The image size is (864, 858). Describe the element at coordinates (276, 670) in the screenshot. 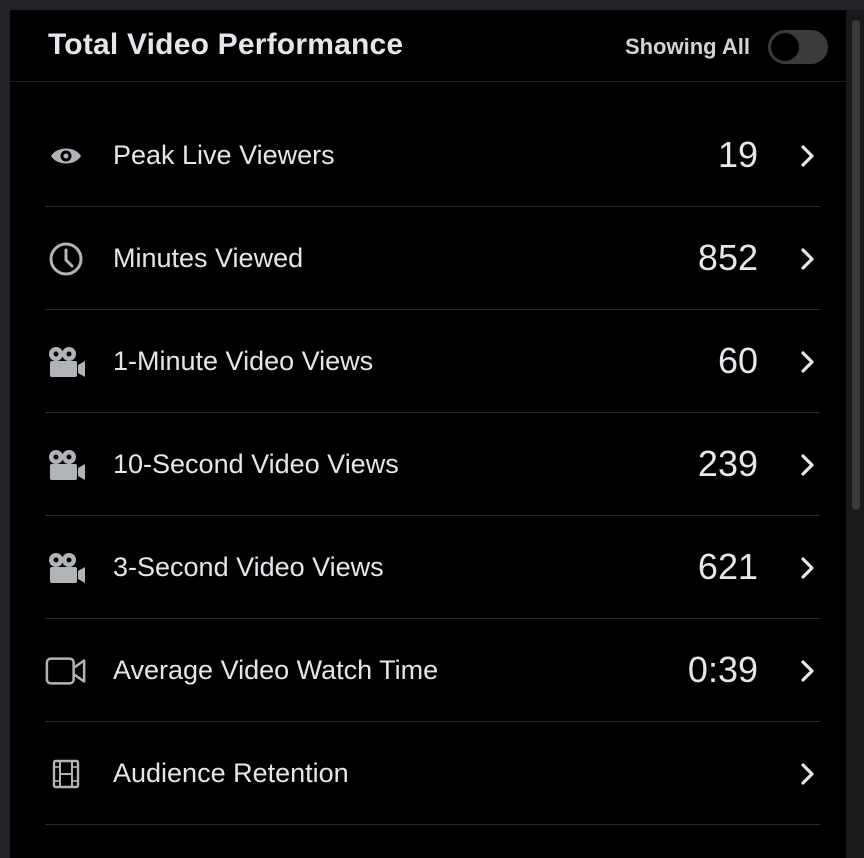

I see `metric-label: Average Video Watch Time` at that location.